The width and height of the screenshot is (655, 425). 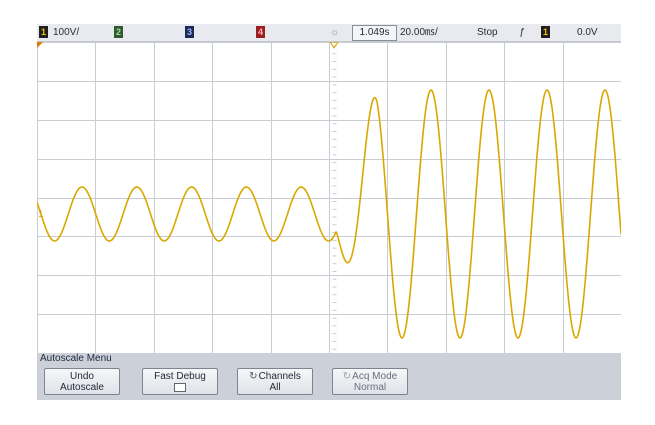 What do you see at coordinates (329, 359) in the screenshot?
I see `menu-title: Autoscale Menu` at bounding box center [329, 359].